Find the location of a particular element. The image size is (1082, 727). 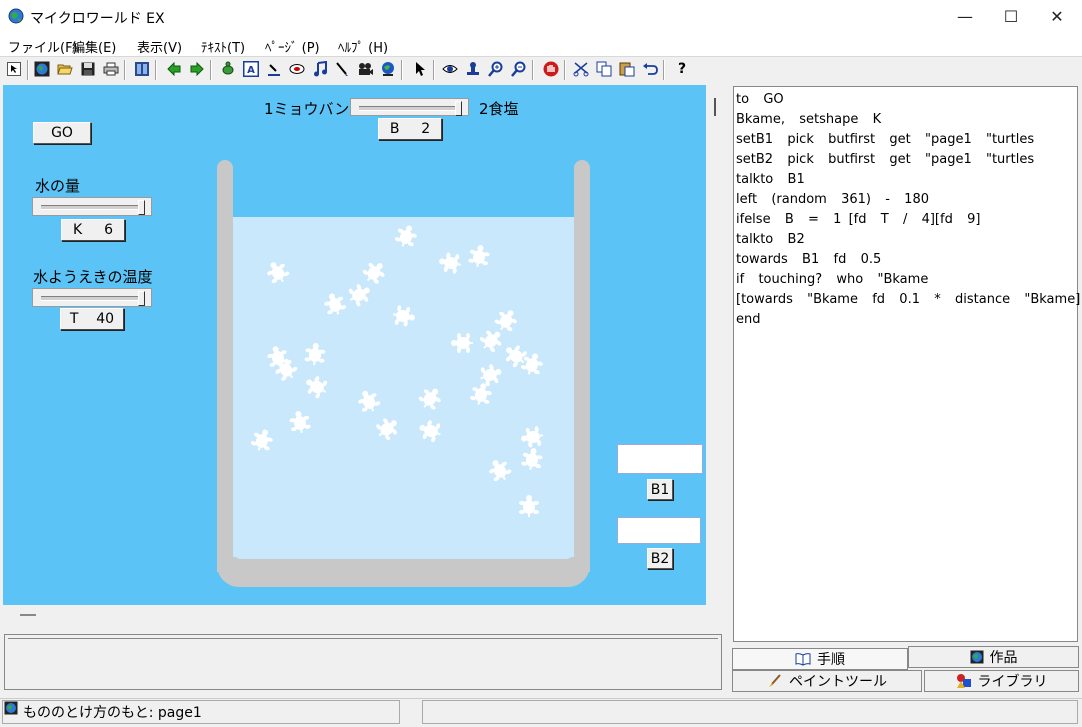

code-line: left (random 361) - 180 is located at coordinates (908, 200).